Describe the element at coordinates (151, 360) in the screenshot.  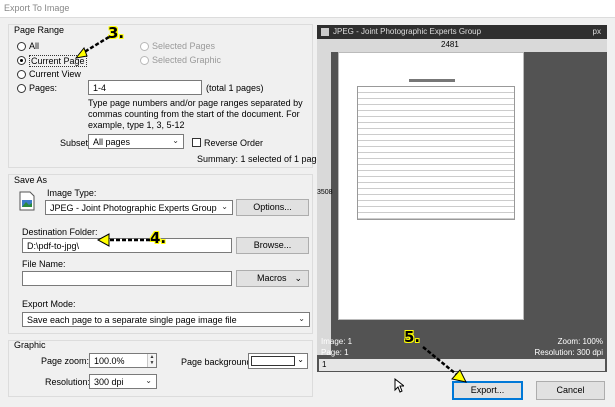
I see `zoom-spinner-arrows-icon: ▲ ▼` at that location.